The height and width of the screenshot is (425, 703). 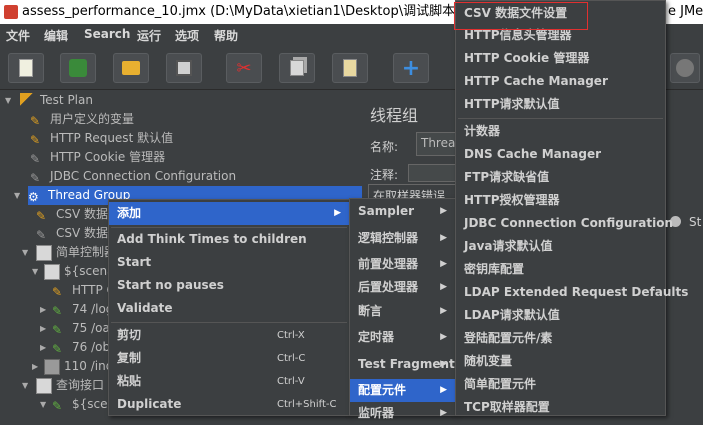 I want to click on templates-icon, so click(x=78, y=68).